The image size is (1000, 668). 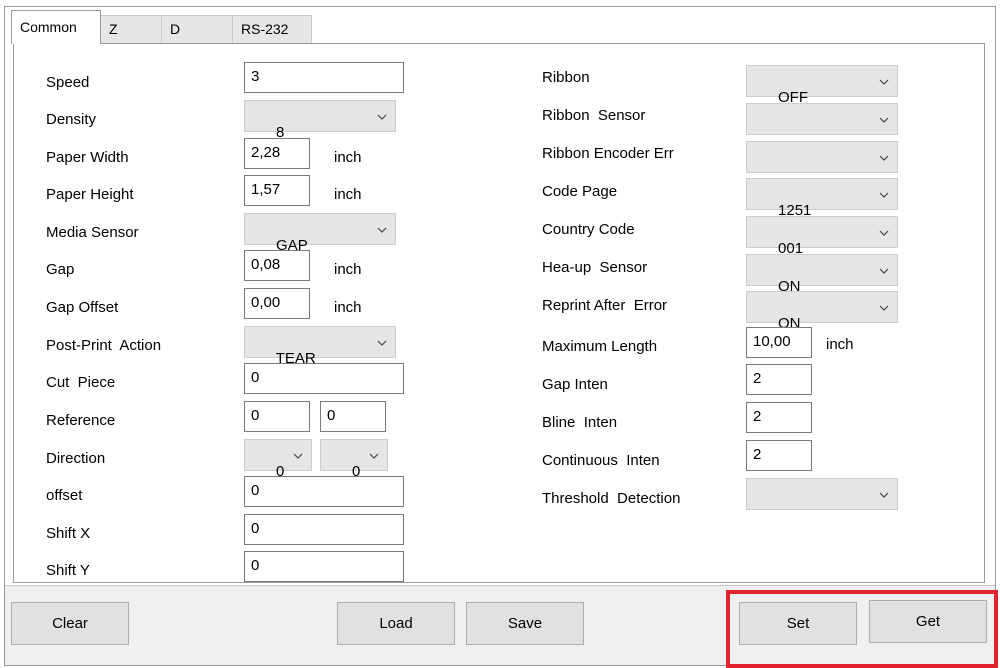 What do you see at coordinates (348, 307) in the screenshot?
I see `gap-offset-unit: inch` at bounding box center [348, 307].